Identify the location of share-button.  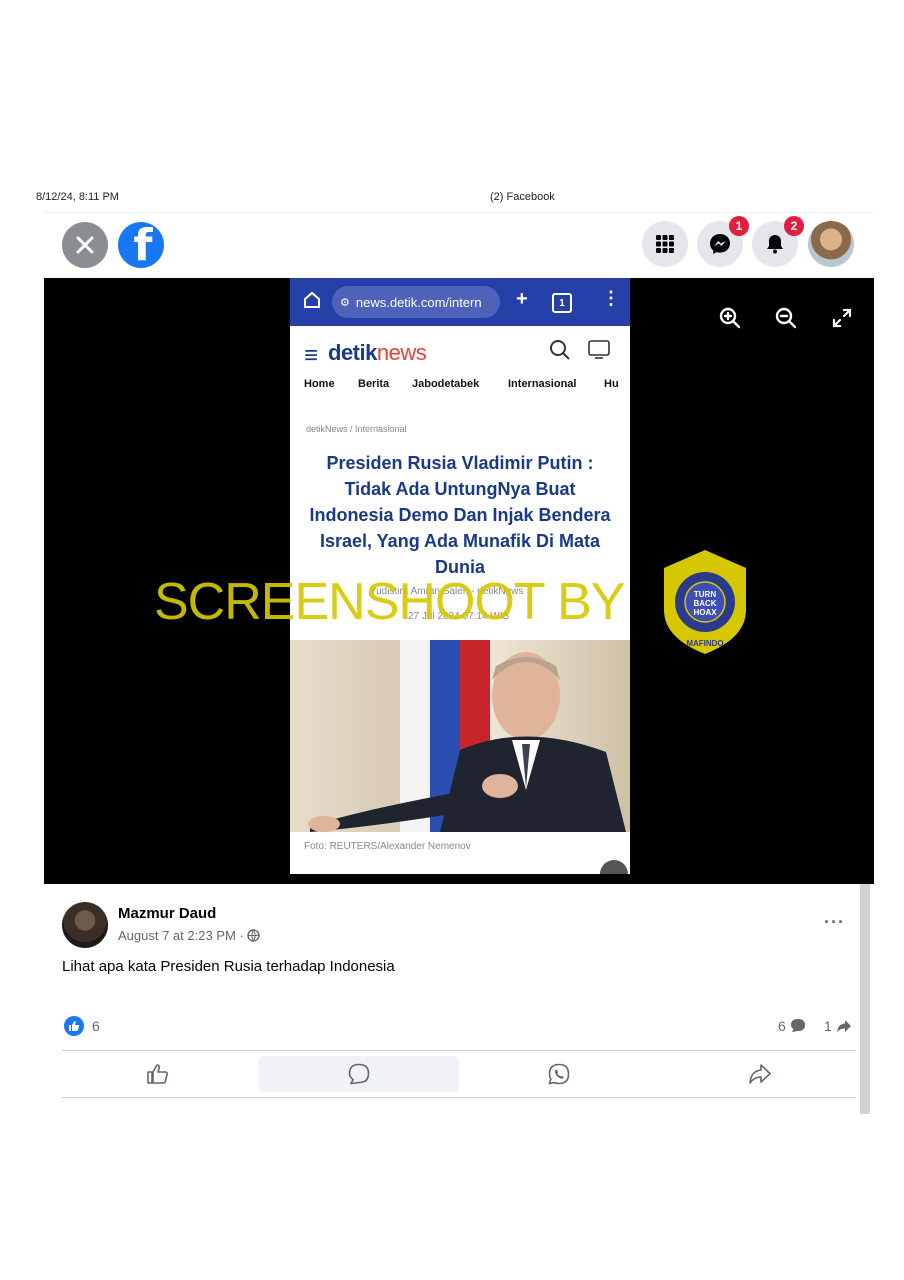
(760, 1074).